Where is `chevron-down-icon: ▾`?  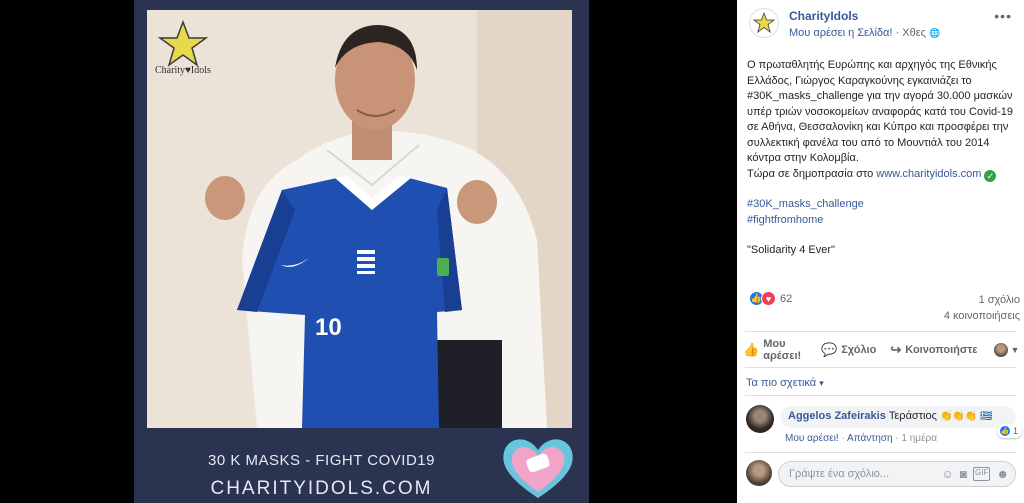
chevron-down-icon: ▾ is located at coordinates (821, 383).